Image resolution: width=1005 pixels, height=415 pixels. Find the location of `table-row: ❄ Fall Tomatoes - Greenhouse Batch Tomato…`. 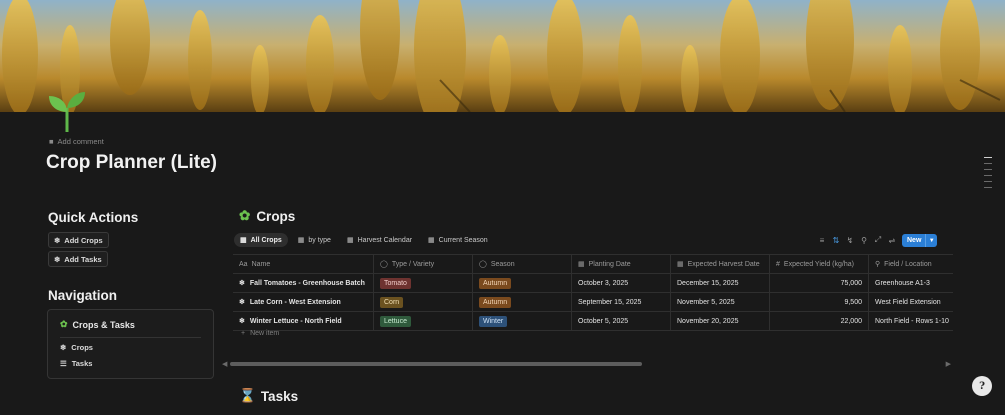

table-row: ❄ Fall Tomatoes - Greenhouse Batch Tomato… is located at coordinates (593, 283).